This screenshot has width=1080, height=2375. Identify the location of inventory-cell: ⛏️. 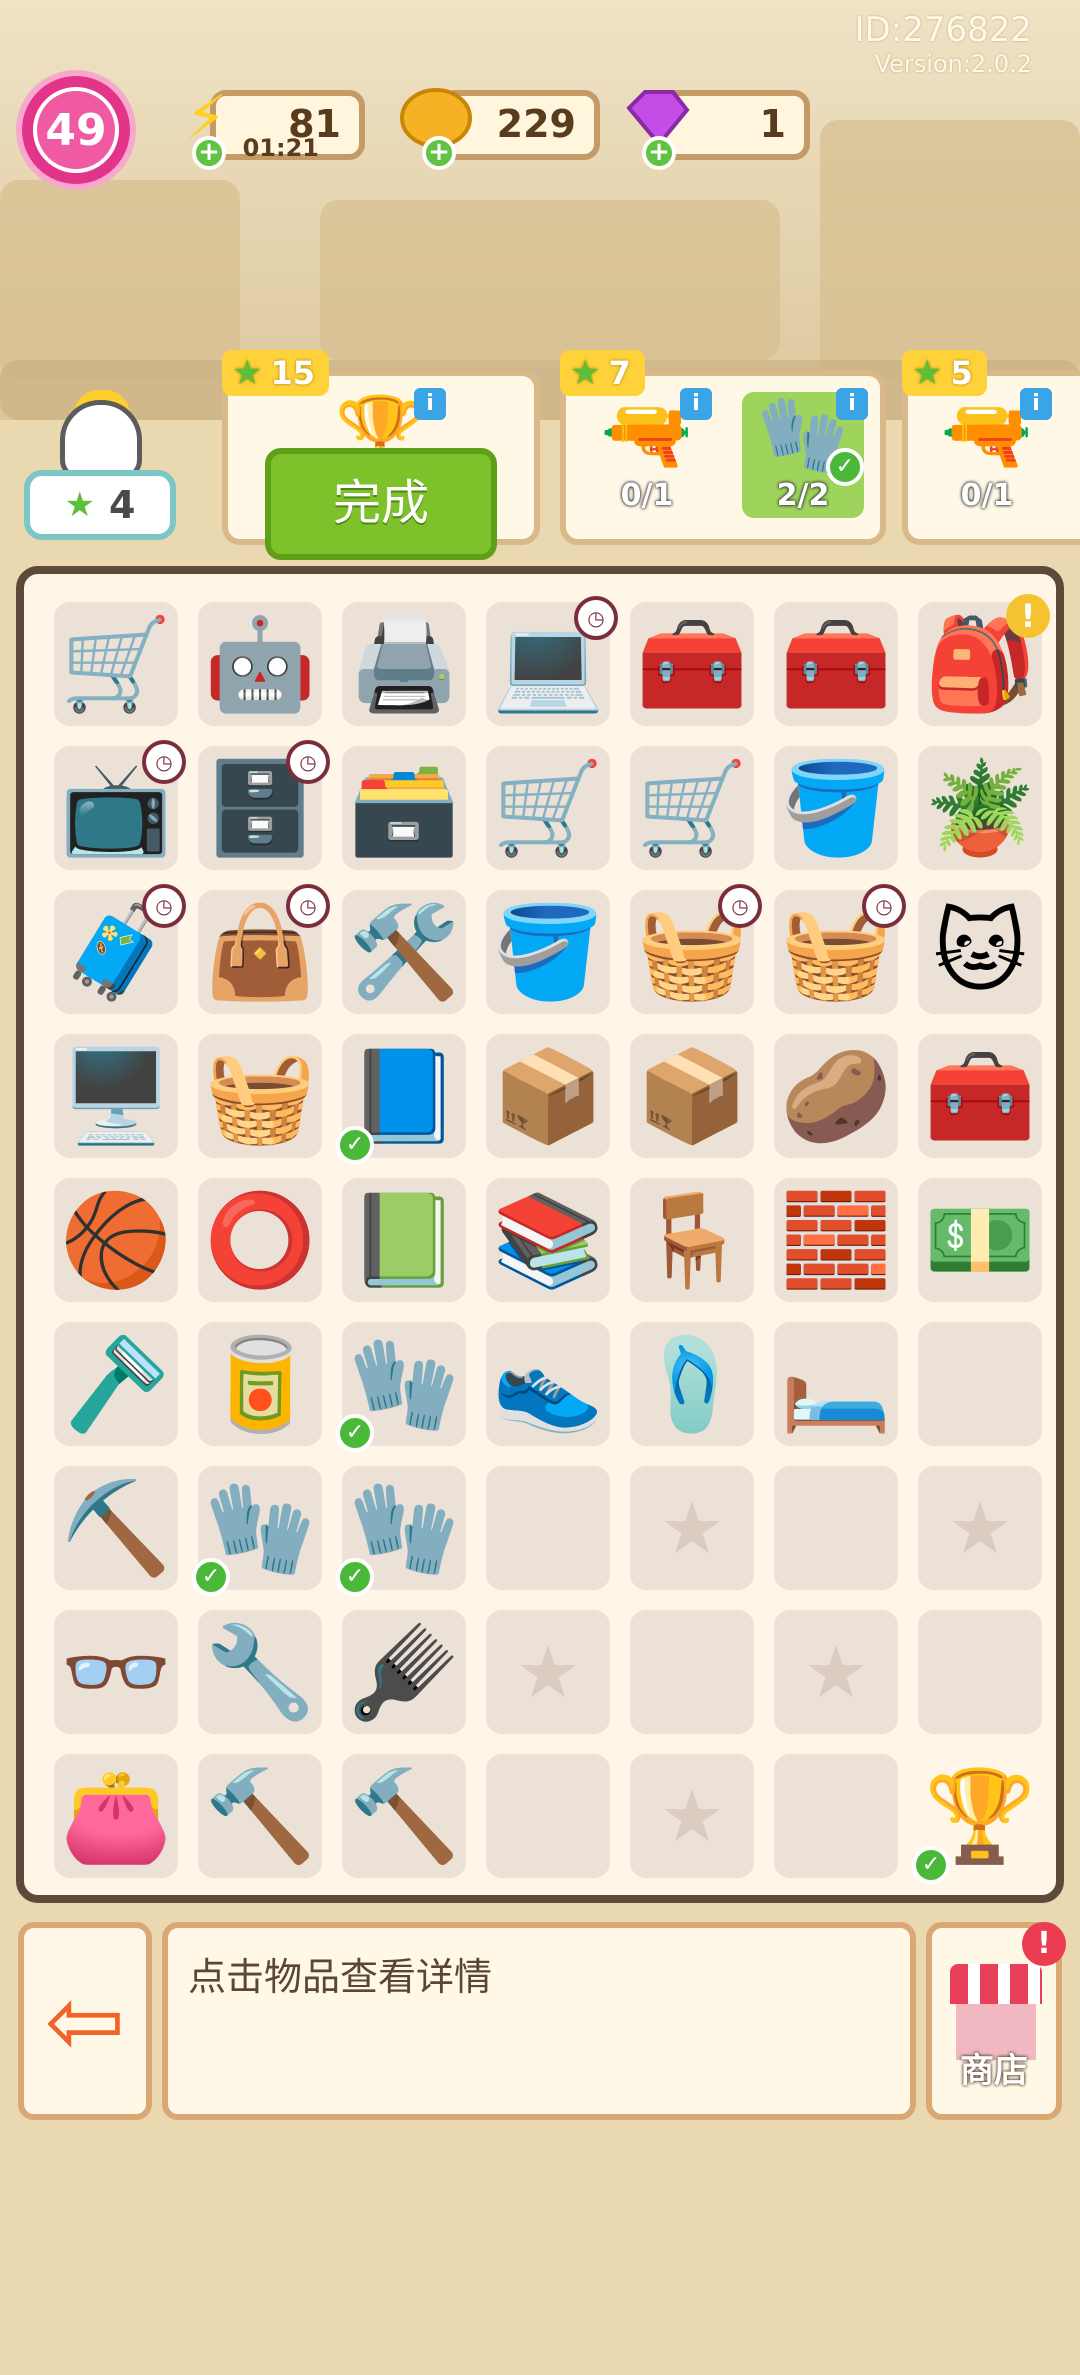
(116, 1528).